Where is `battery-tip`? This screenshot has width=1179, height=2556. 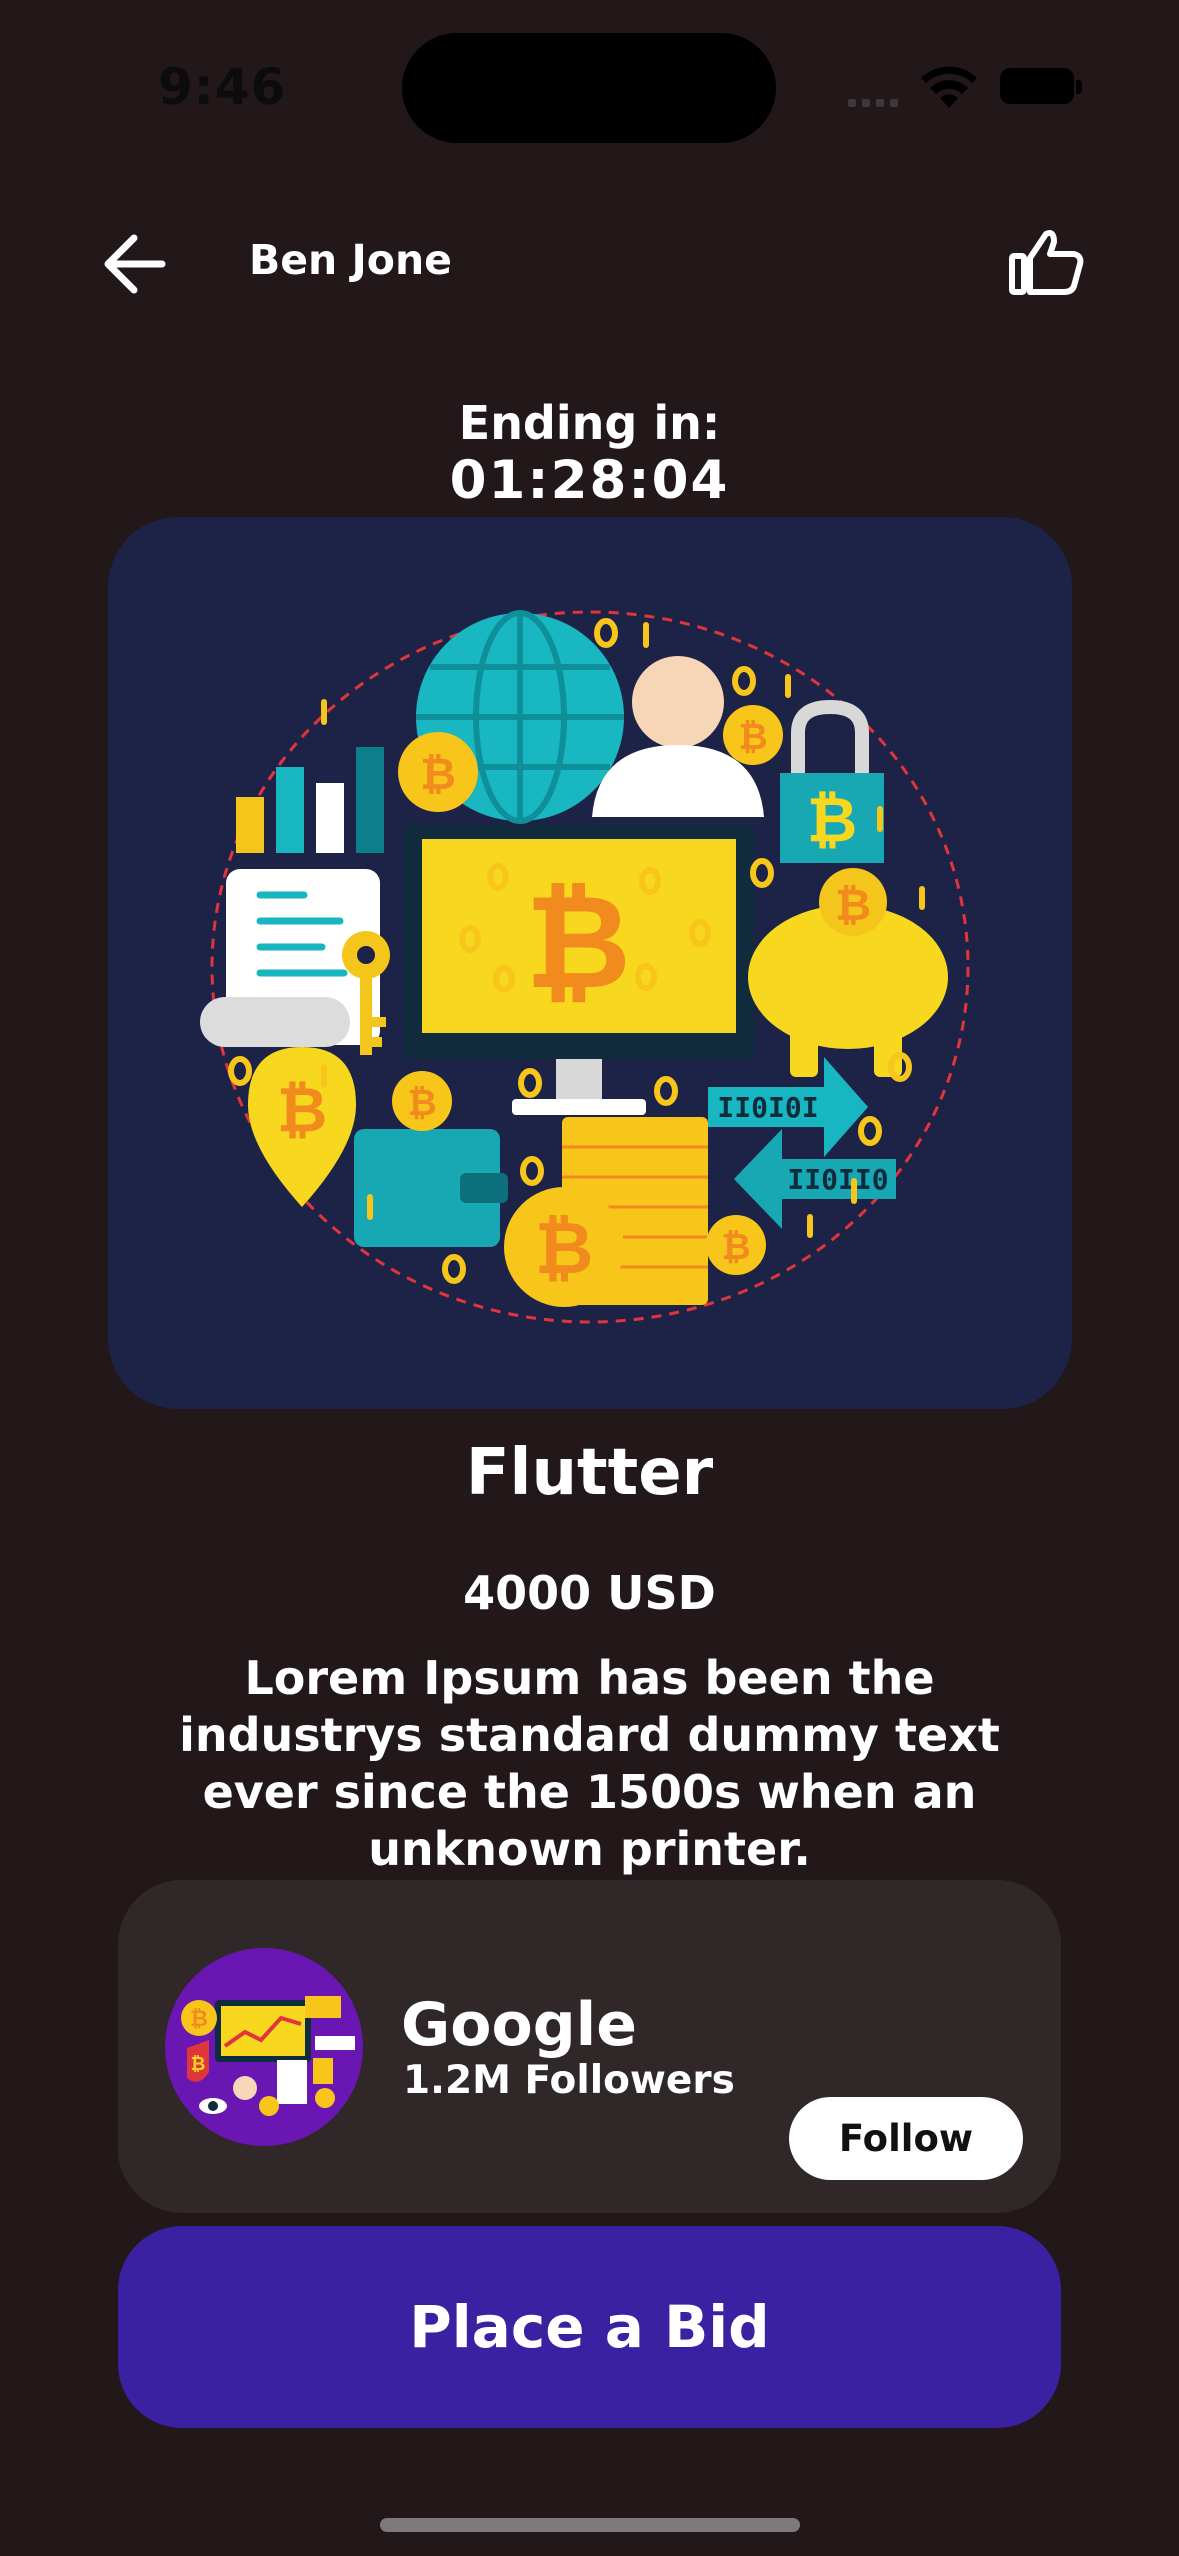 battery-tip is located at coordinates (1079, 87).